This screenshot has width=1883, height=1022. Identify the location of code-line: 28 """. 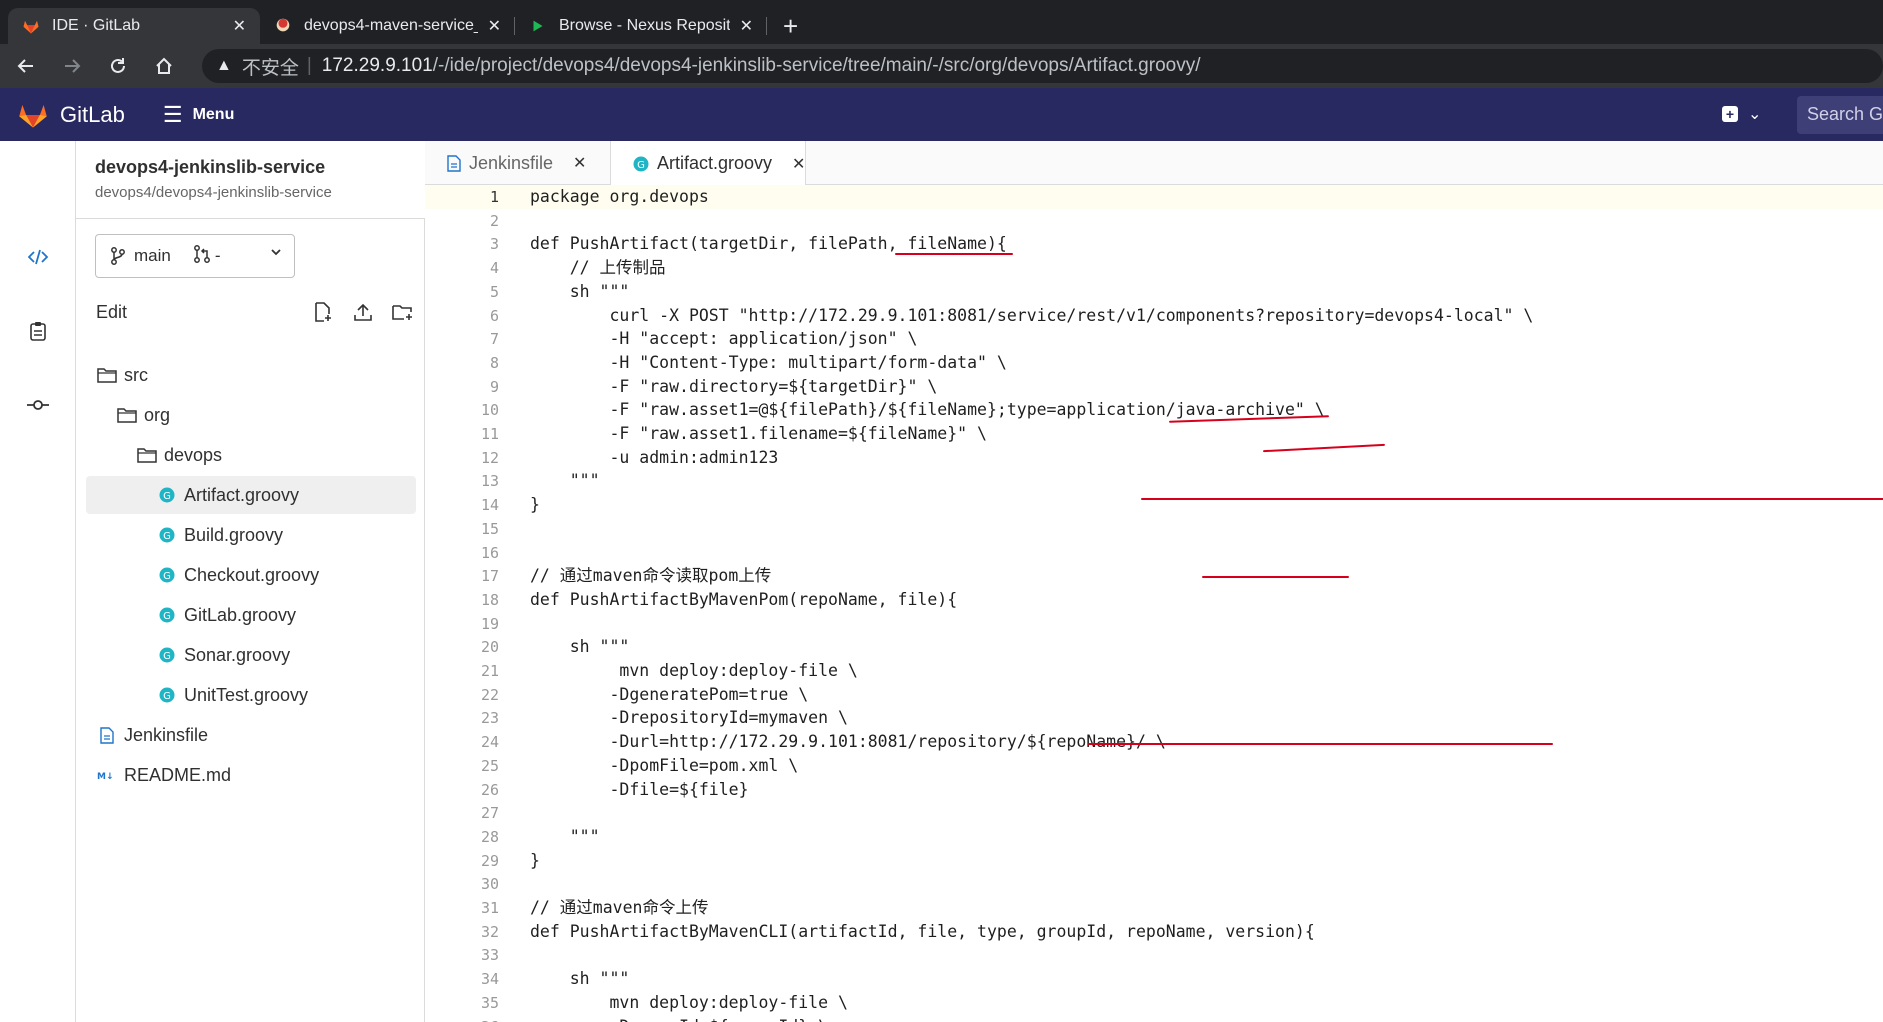
(1154, 837).